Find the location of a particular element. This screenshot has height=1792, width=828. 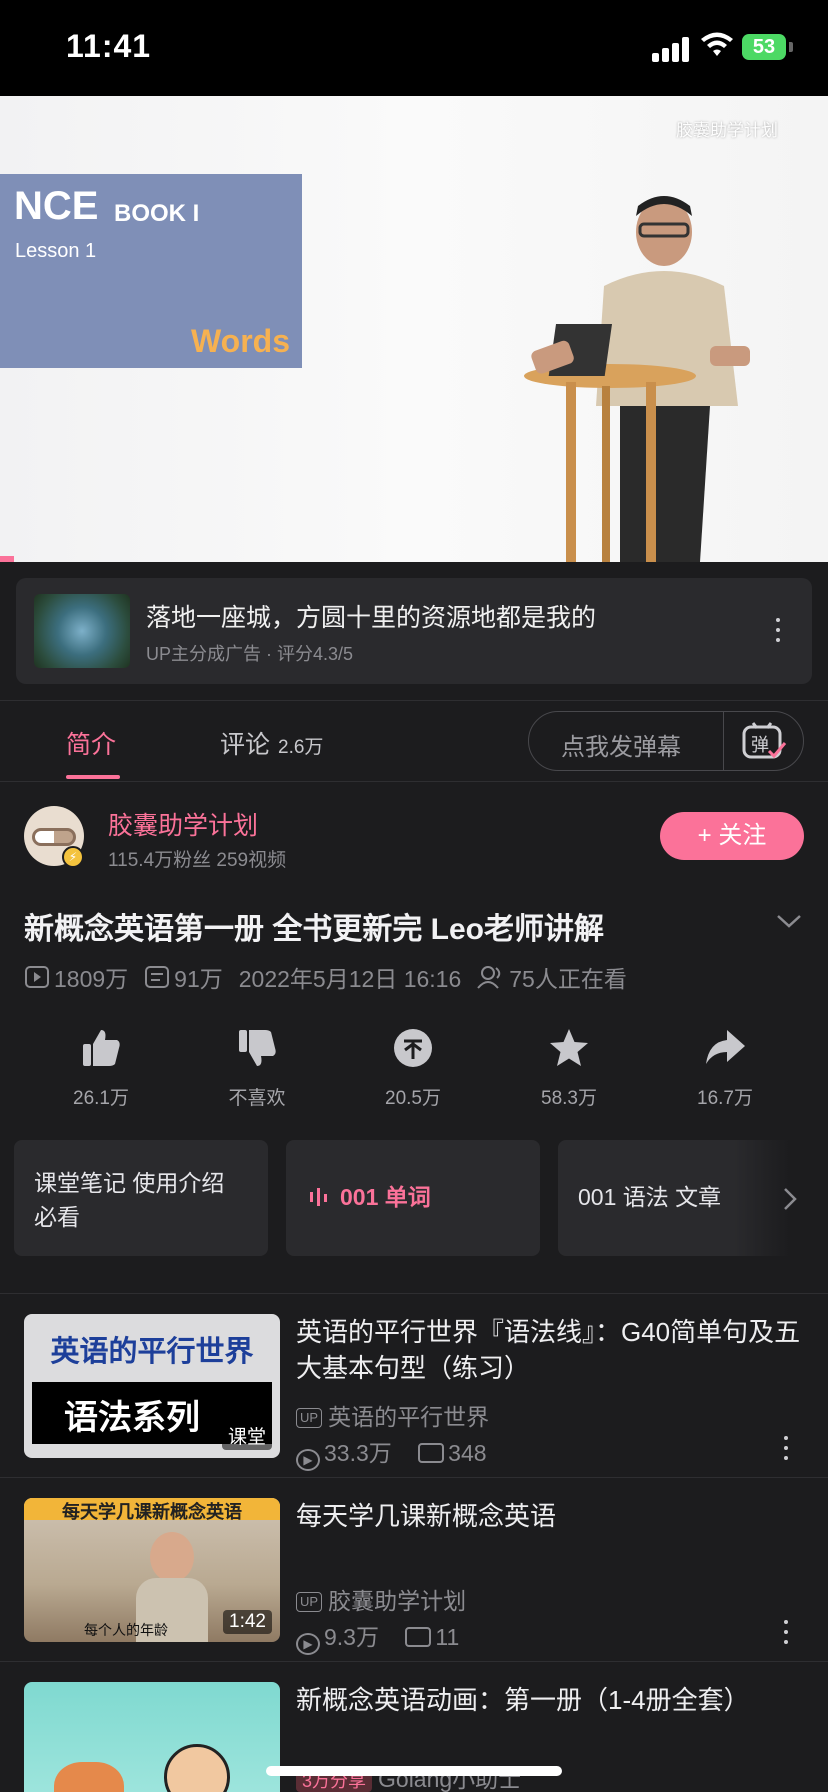

danmaku-input: 点我发弹幕 弹 is located at coordinates (666, 741).